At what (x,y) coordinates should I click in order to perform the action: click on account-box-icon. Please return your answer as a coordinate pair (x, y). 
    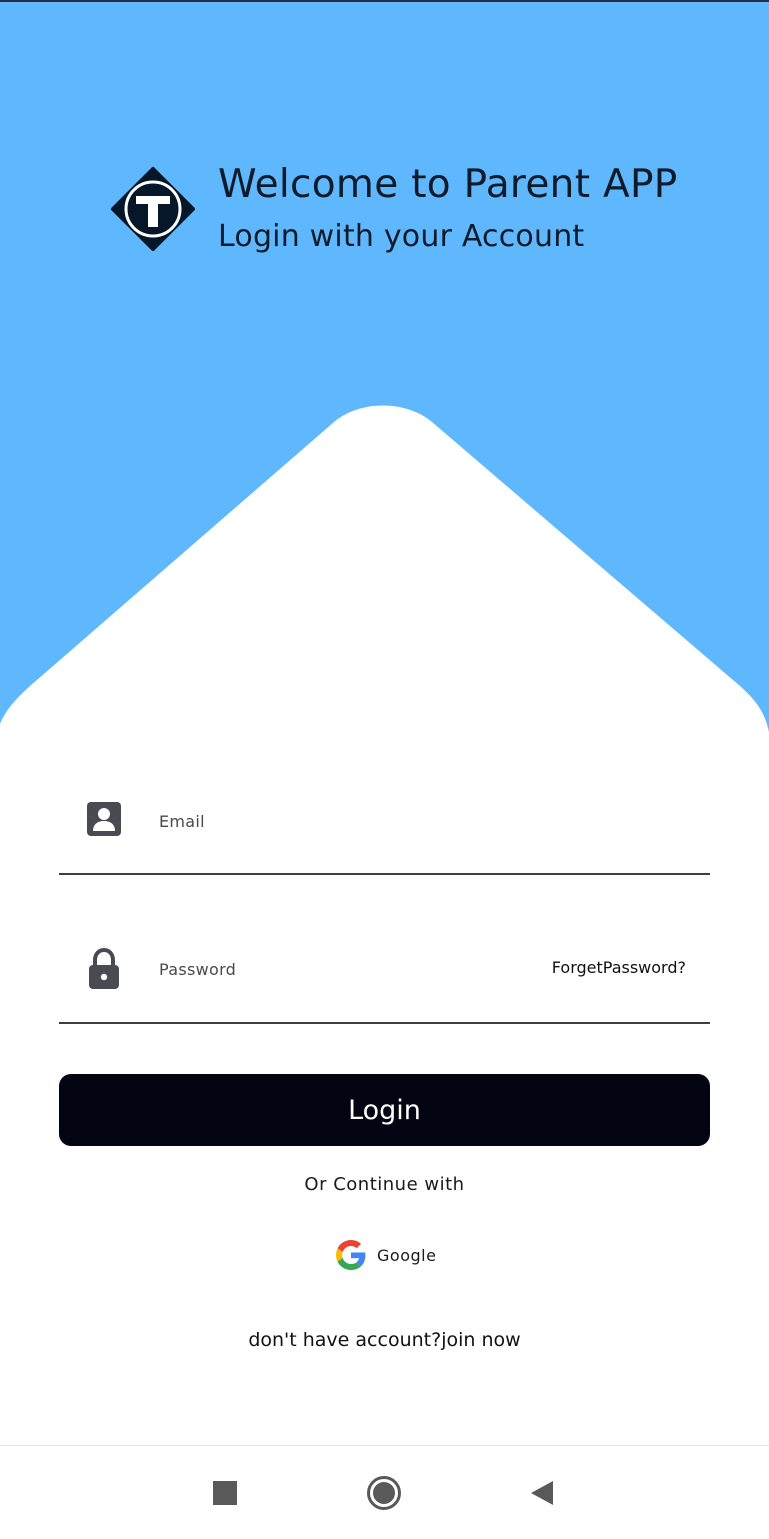
    Looking at the image, I should click on (104, 820).